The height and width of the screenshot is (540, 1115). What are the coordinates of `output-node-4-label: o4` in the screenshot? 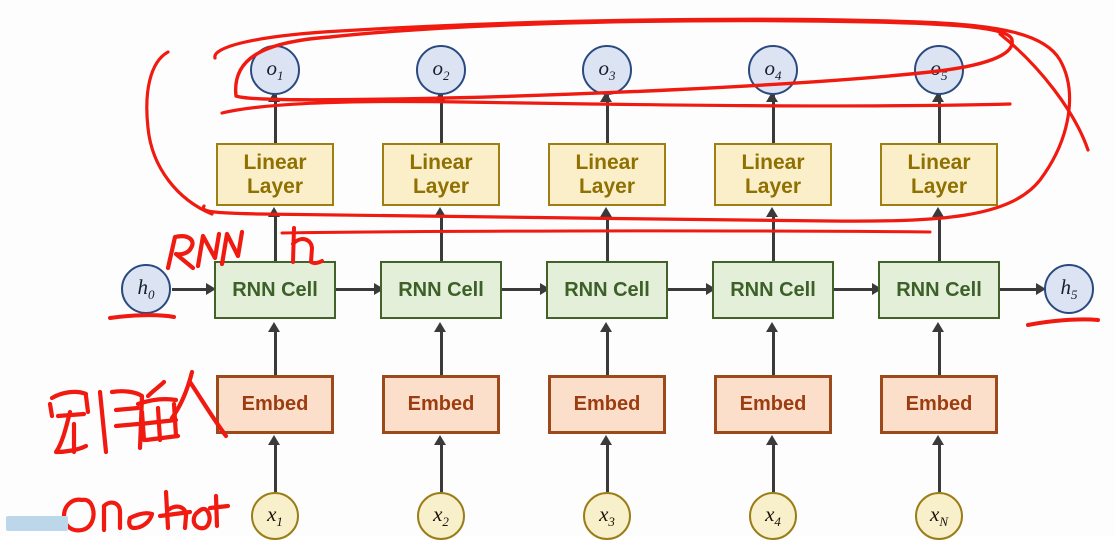 It's located at (773, 69).